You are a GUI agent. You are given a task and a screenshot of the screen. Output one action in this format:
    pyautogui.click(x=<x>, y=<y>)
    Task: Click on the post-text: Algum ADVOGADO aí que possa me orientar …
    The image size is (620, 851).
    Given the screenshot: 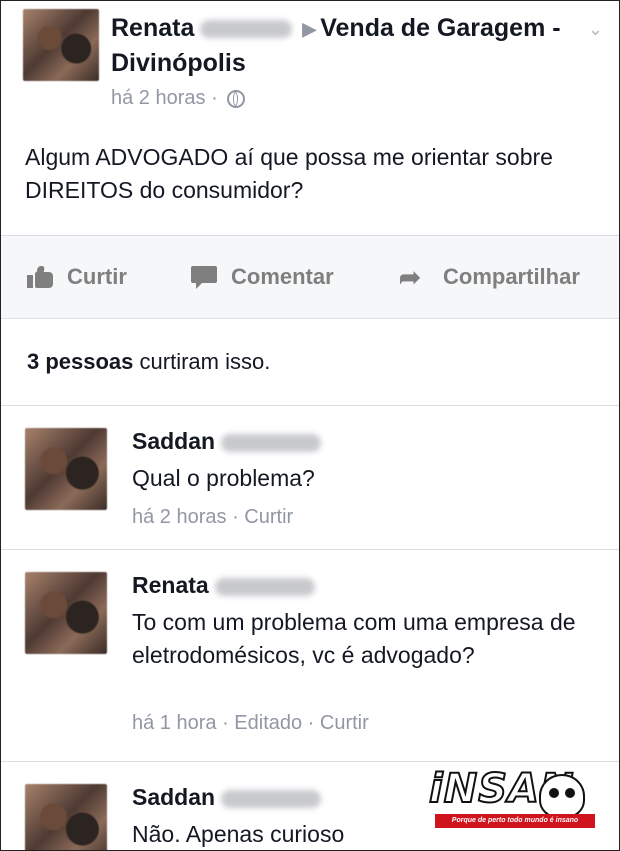 What is the action you would take?
    pyautogui.click(x=289, y=173)
    